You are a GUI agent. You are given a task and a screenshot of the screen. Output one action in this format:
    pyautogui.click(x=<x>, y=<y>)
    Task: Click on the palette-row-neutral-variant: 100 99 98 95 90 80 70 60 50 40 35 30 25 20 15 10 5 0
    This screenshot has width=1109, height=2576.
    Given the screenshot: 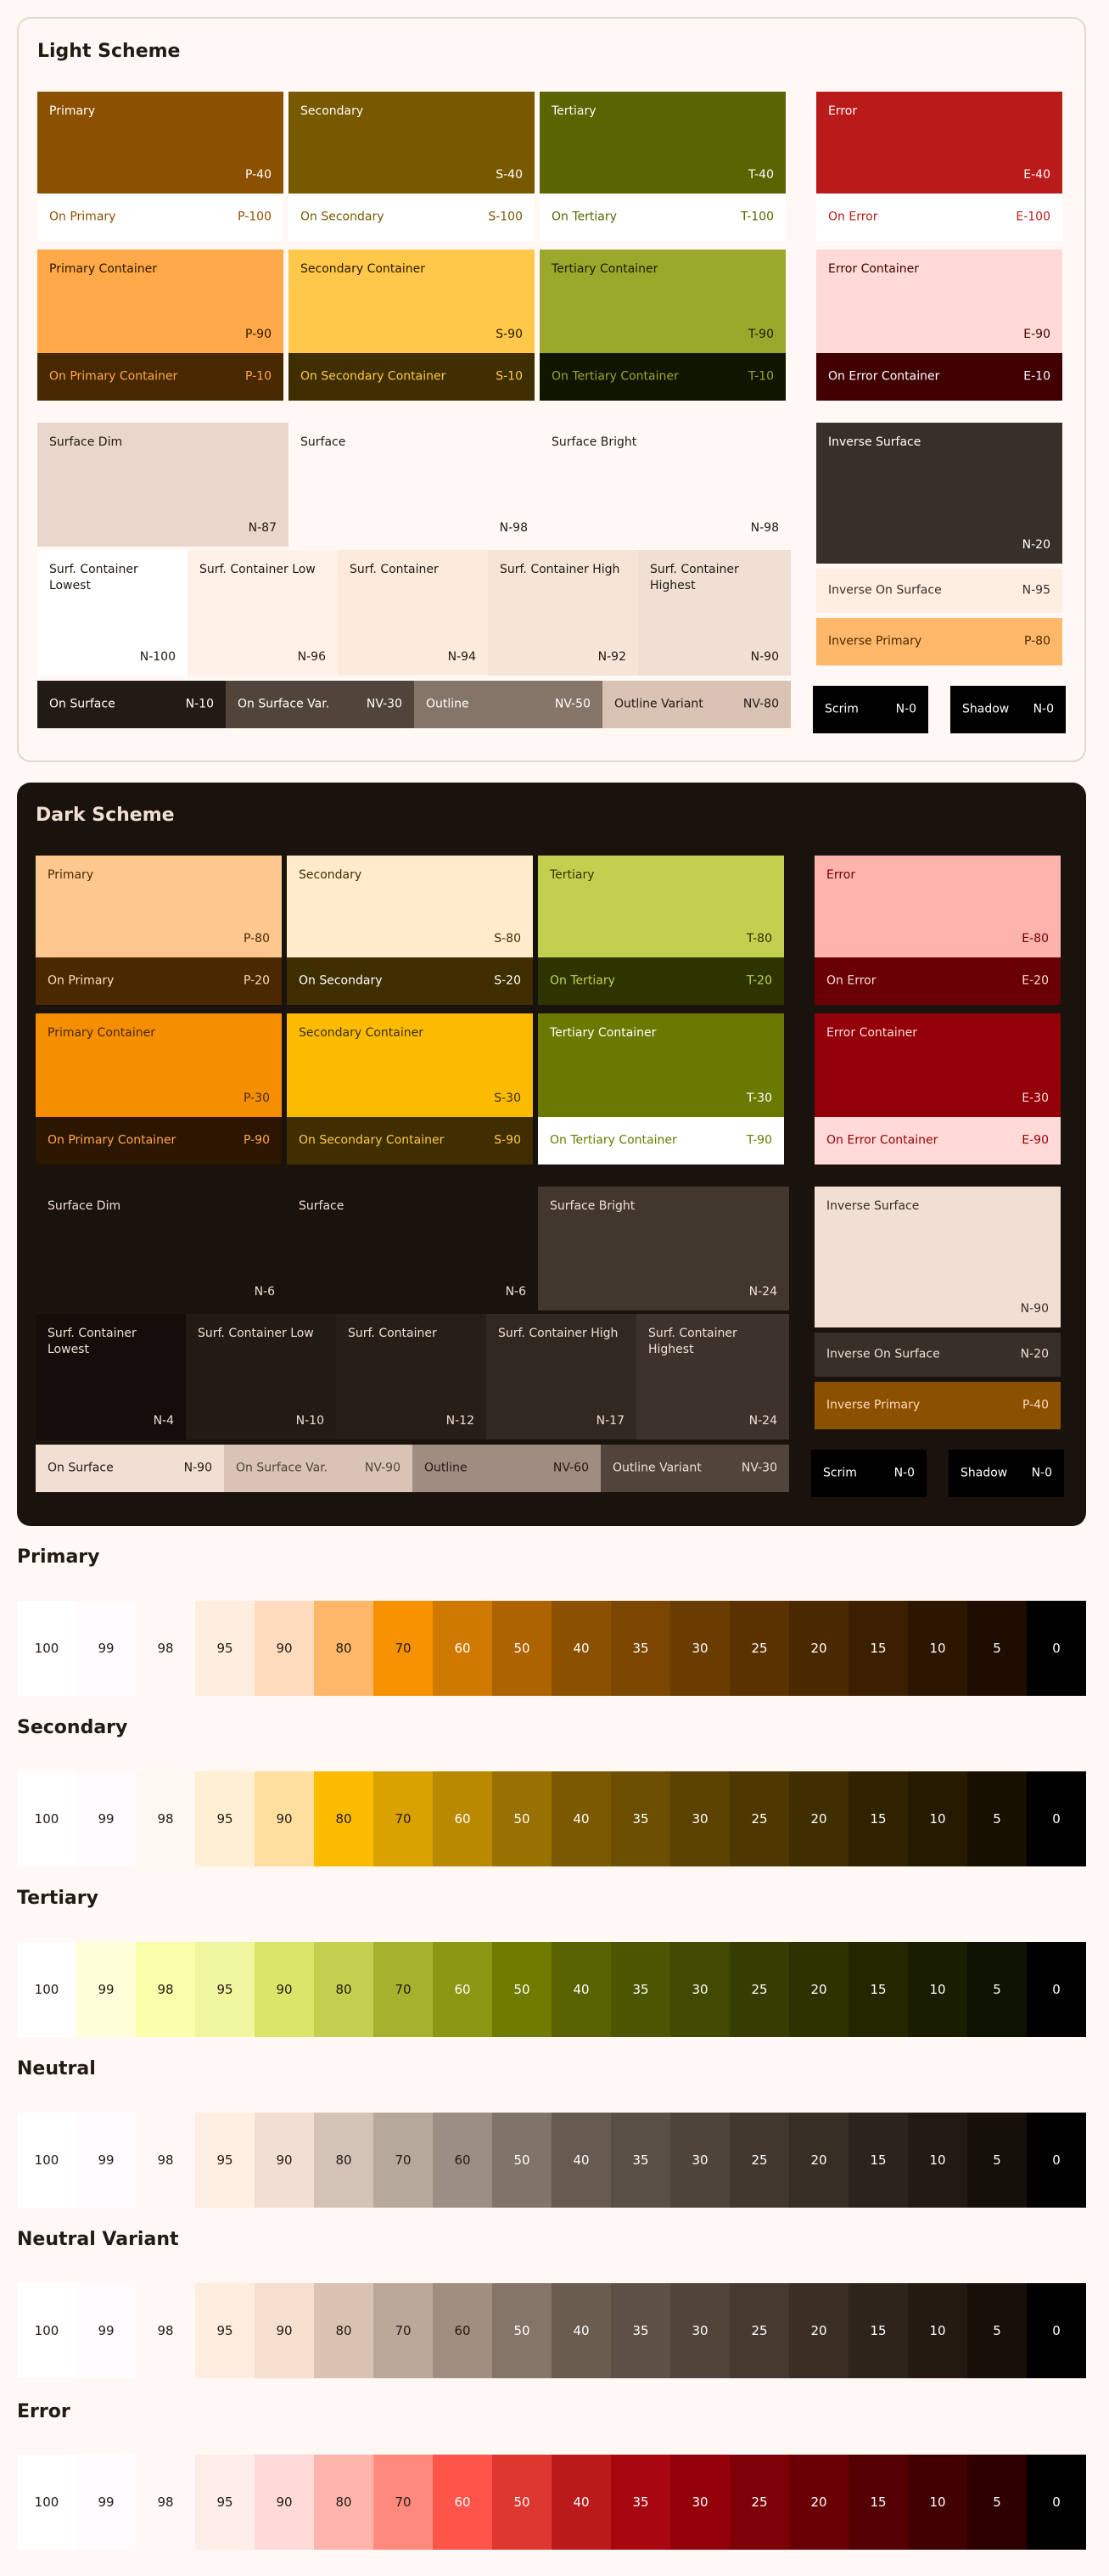 What is the action you would take?
    pyautogui.click(x=551, y=2330)
    